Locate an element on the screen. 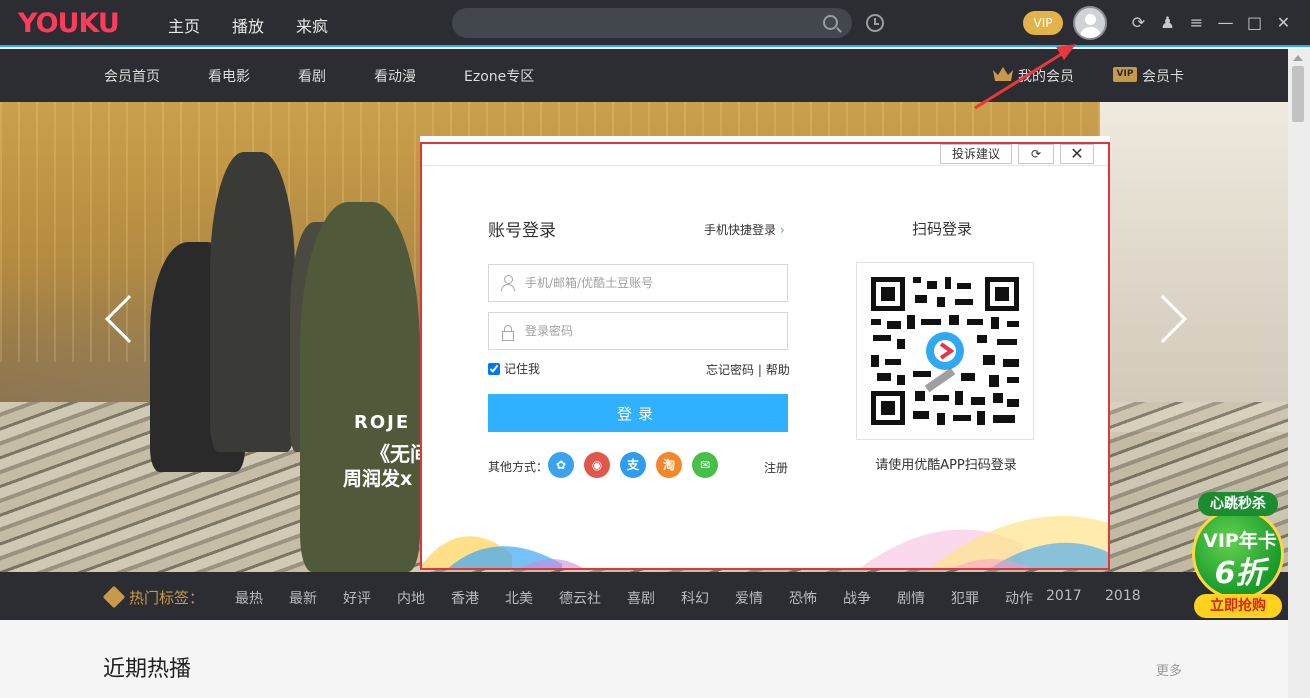  help-link: 帮助 is located at coordinates (778, 370).